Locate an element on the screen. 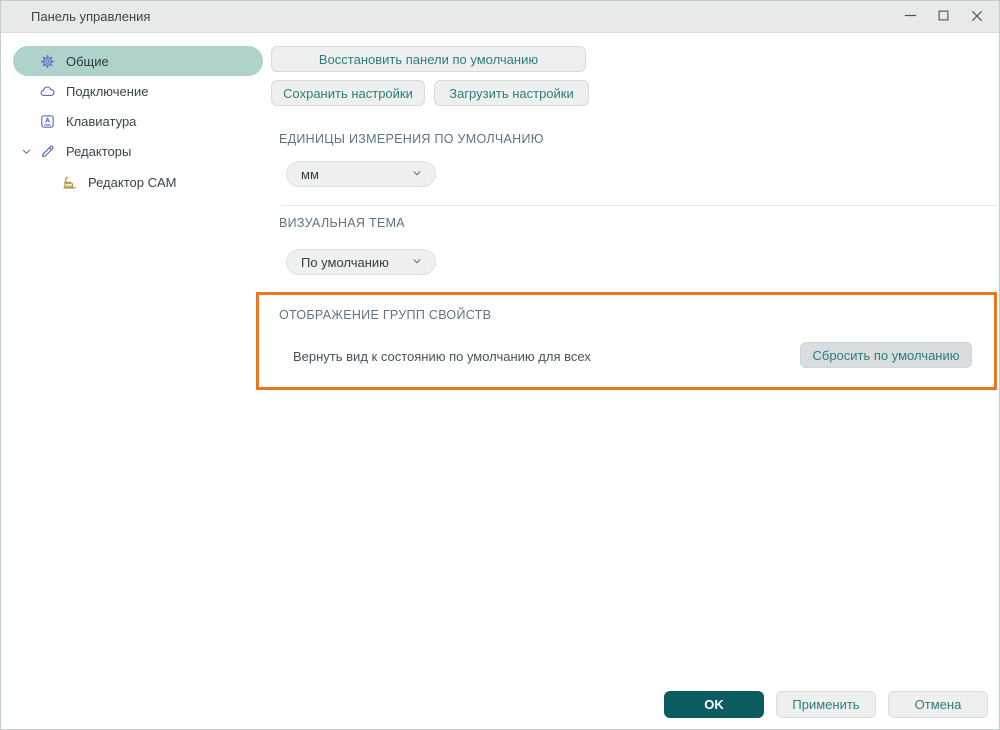 The image size is (1000, 730). theme-dropdown: По умолчанию is located at coordinates (361, 262).